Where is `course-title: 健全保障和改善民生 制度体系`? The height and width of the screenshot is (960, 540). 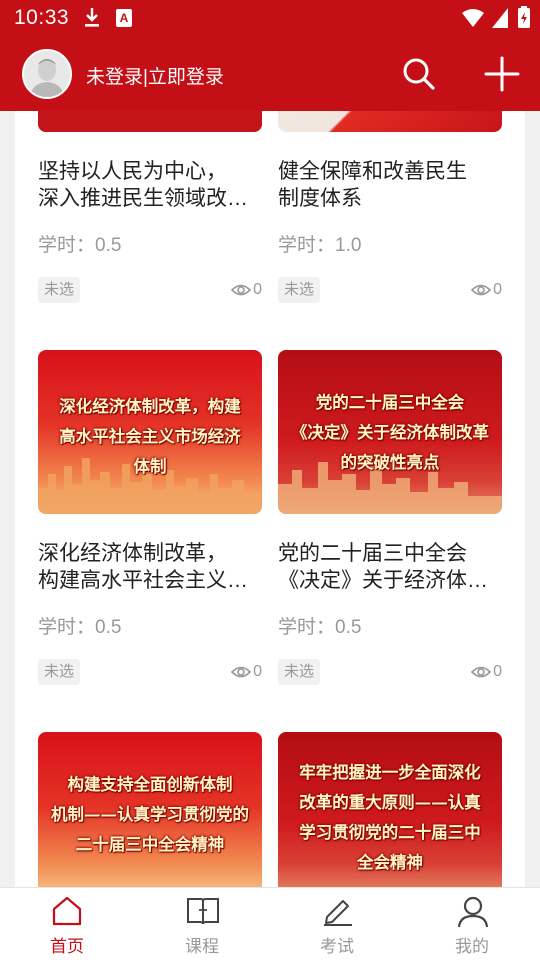 course-title: 健全保障和改善民生 制度体系 is located at coordinates (372, 185).